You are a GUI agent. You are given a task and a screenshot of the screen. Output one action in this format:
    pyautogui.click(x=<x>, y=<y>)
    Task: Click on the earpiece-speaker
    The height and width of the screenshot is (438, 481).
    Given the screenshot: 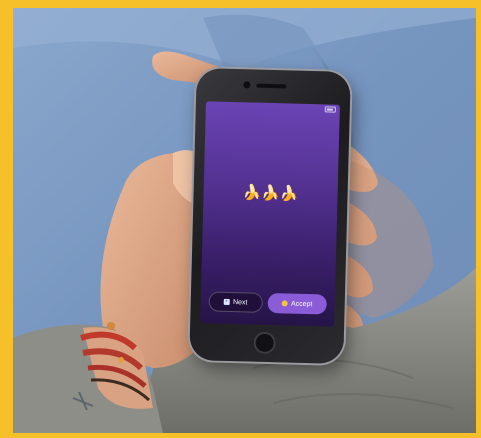 What is the action you would take?
    pyautogui.click(x=271, y=86)
    